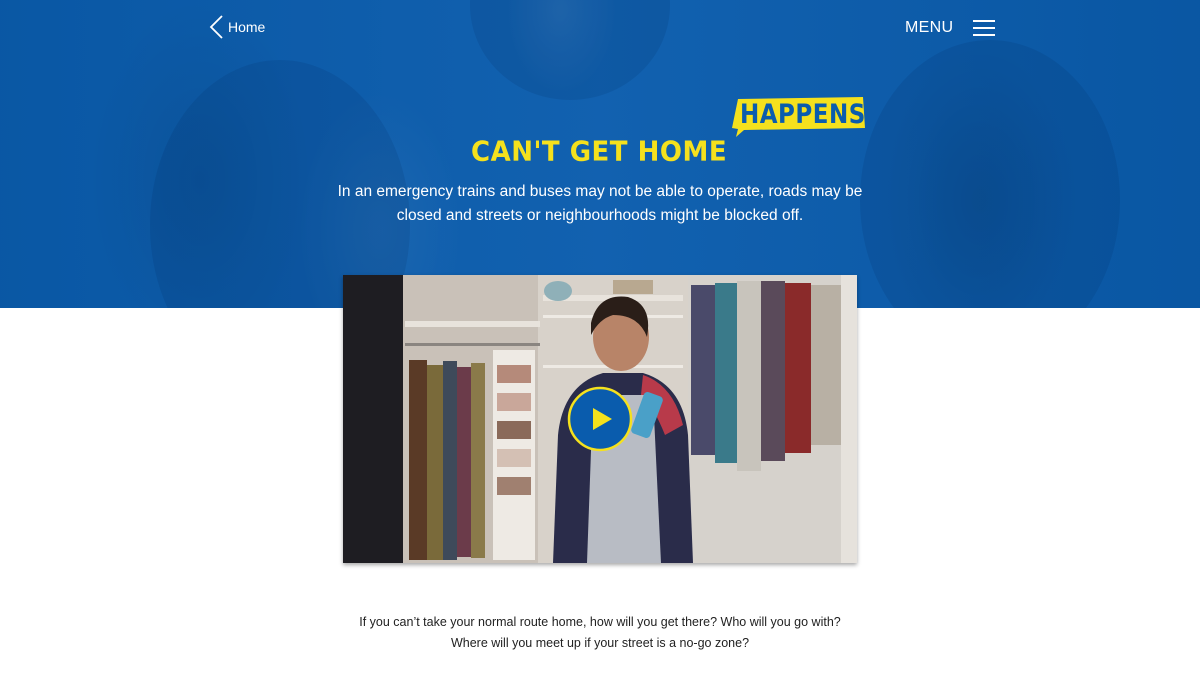  Describe the element at coordinates (803, 115) in the screenshot. I see `happens-badge: HAPPENS` at that location.